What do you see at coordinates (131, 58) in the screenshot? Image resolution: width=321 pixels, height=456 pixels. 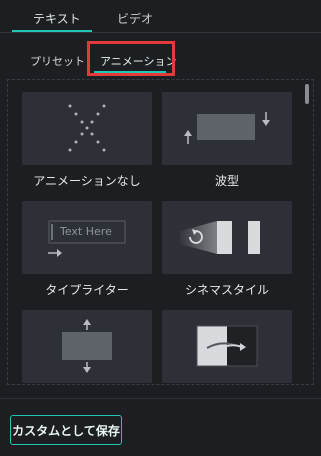 I see `highlight-annotation-box` at bounding box center [131, 58].